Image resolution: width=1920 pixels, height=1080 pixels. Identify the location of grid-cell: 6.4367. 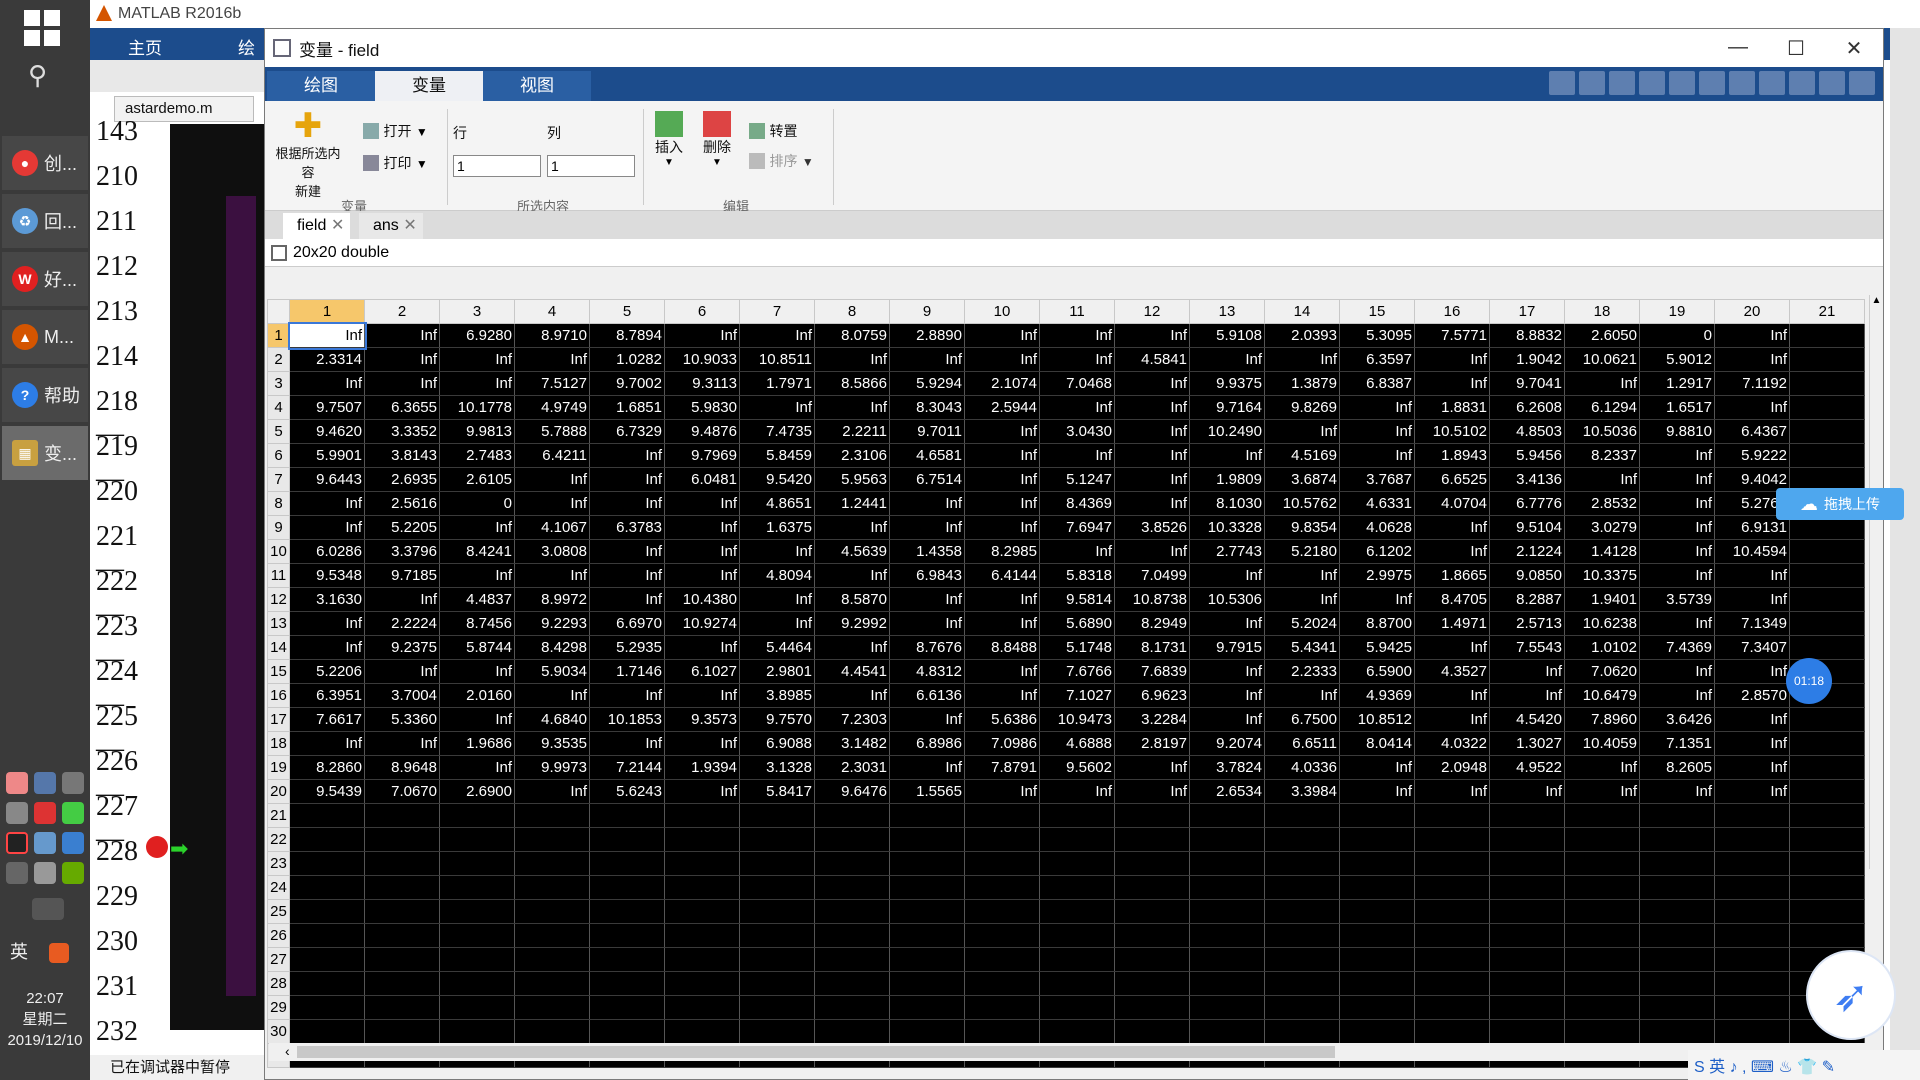
(1752, 431).